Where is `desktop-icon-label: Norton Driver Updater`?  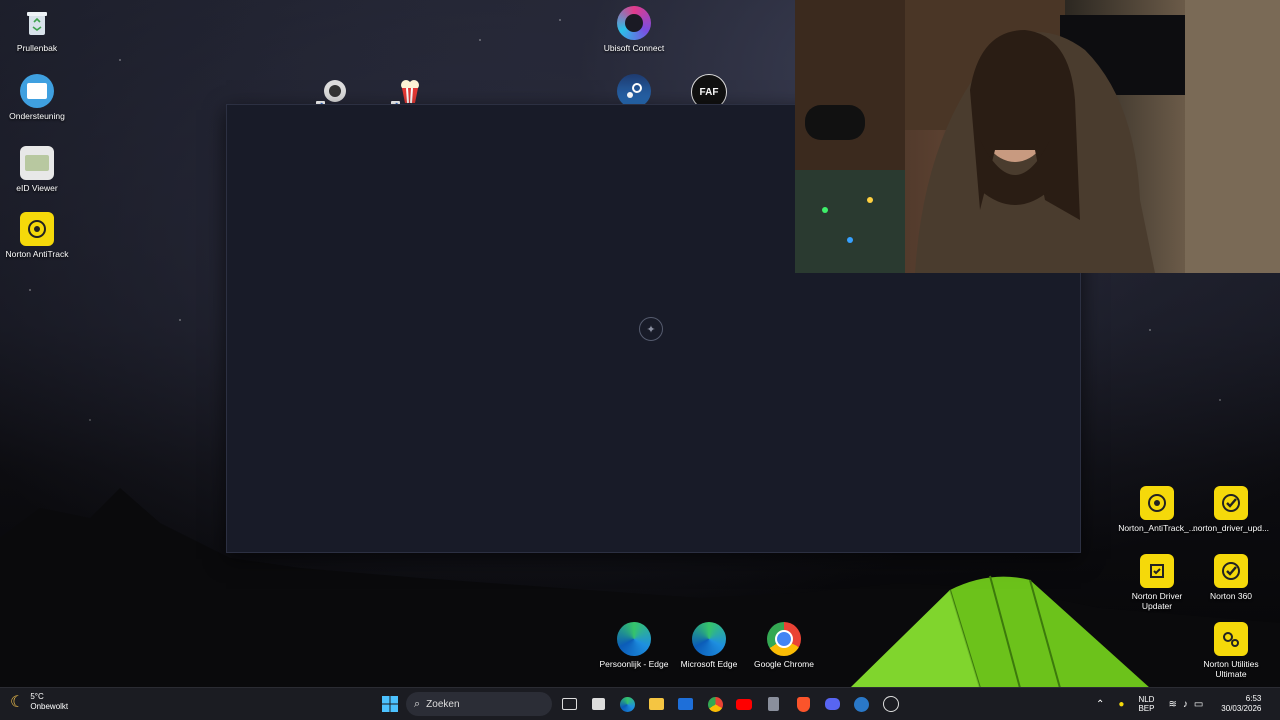
desktop-icon-label: Norton Driver Updater is located at coordinates (1157, 601).